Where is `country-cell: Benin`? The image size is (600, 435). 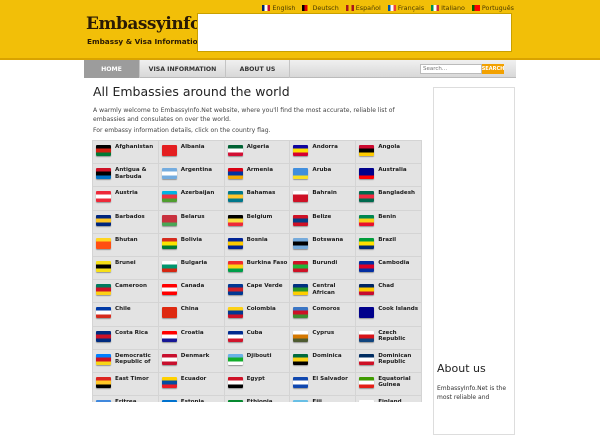
country-cell: Benin is located at coordinates (388, 221).